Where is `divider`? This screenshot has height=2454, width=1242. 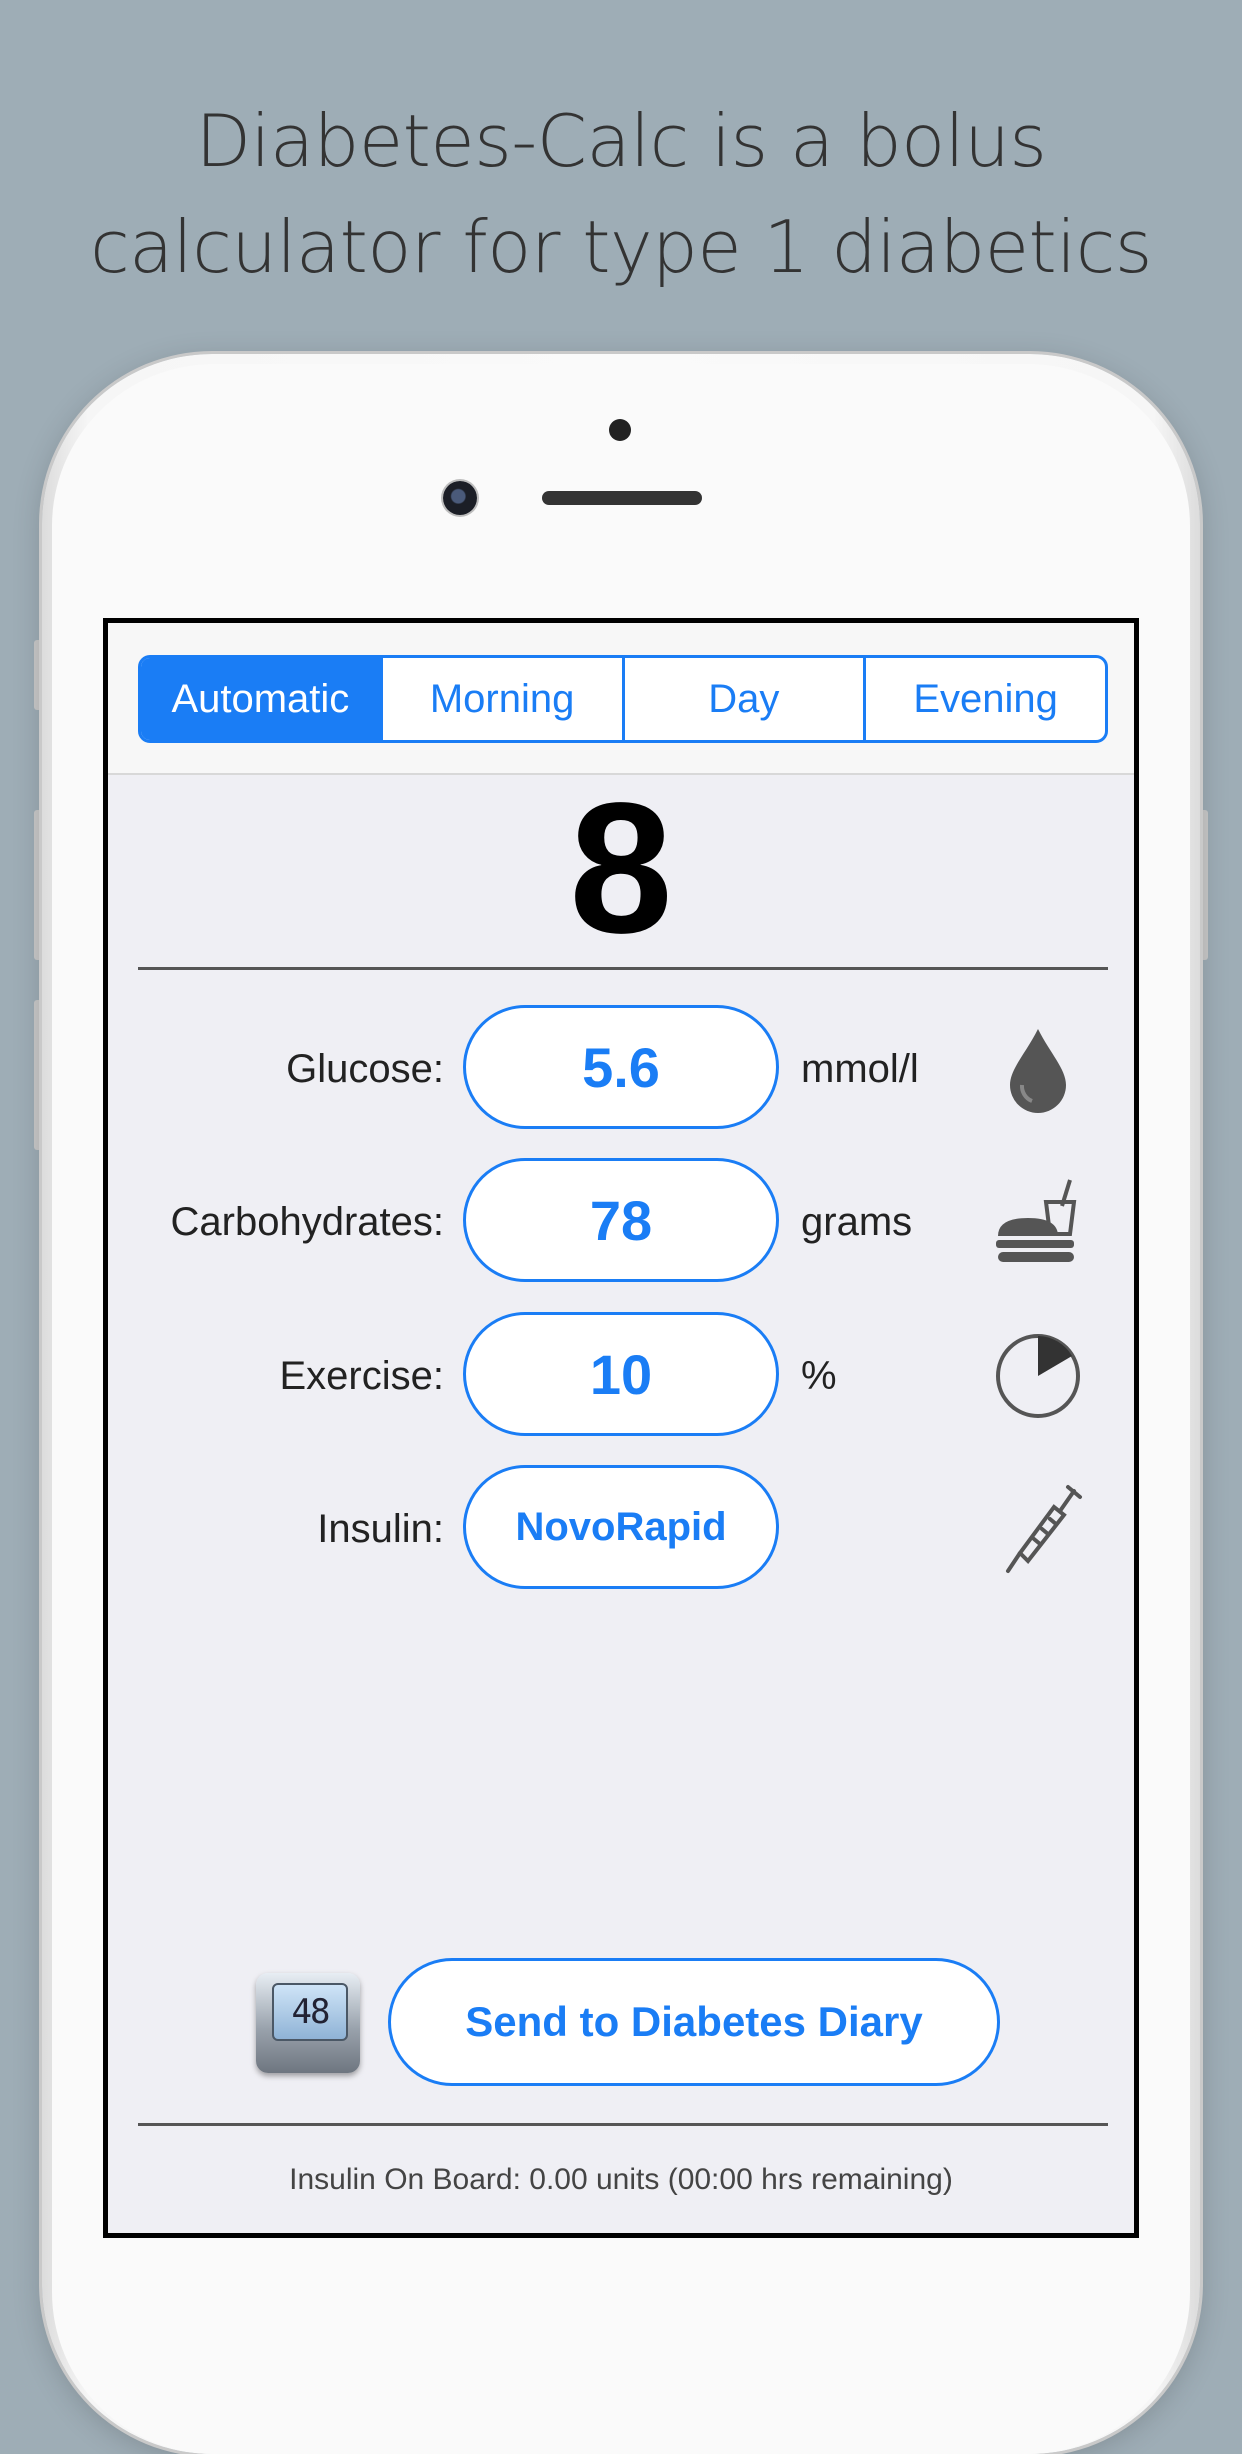 divider is located at coordinates (623, 968).